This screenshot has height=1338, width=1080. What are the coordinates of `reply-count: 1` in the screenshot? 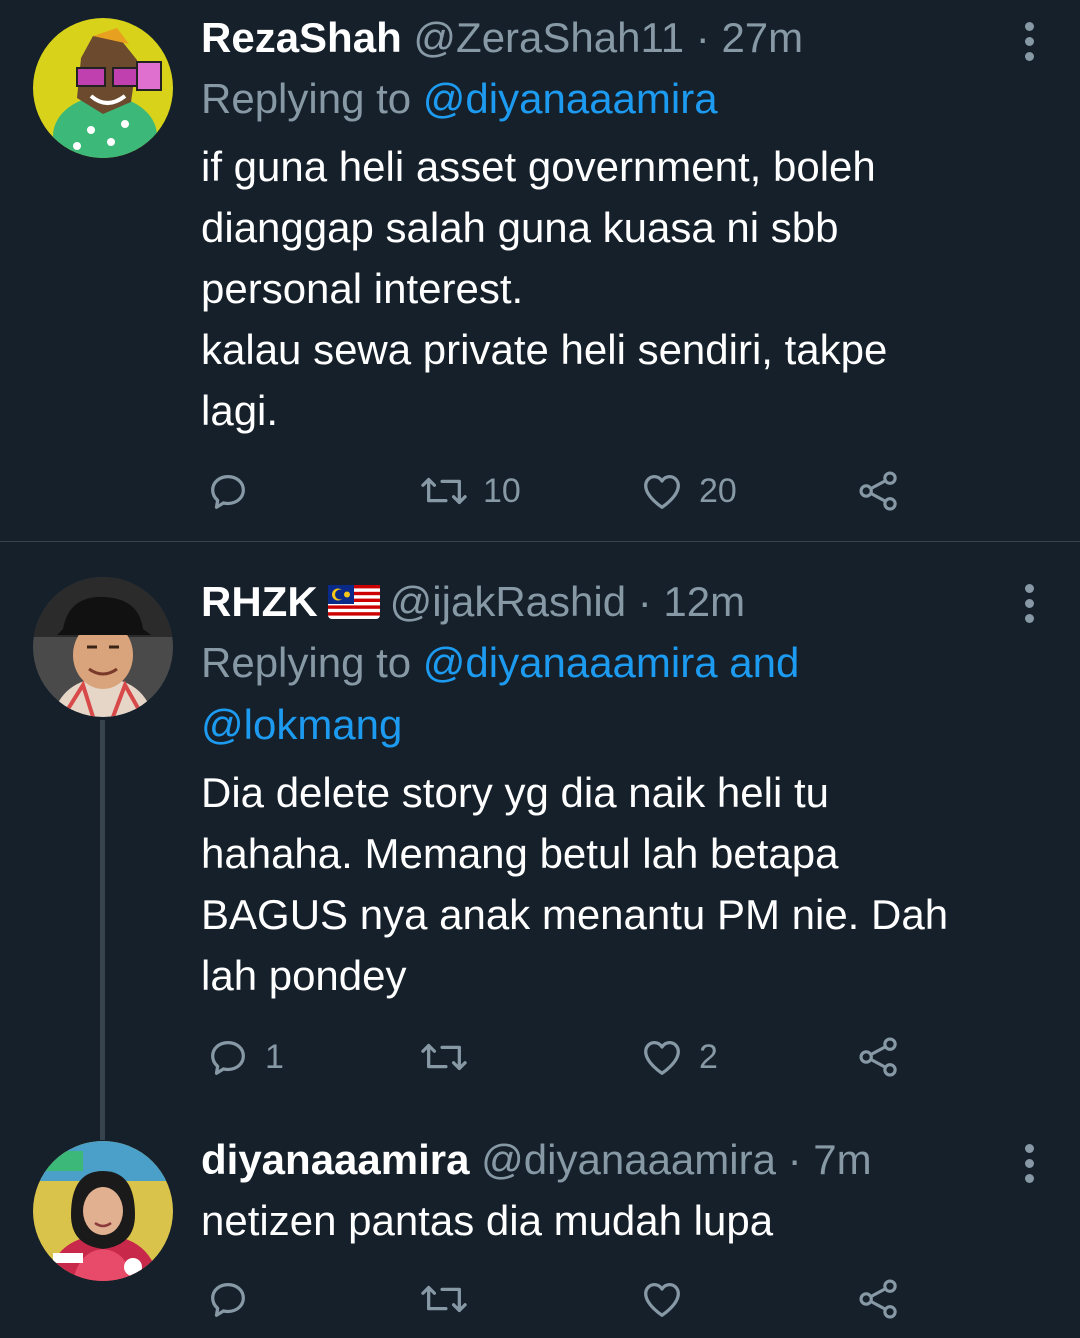 It's located at (274, 1056).